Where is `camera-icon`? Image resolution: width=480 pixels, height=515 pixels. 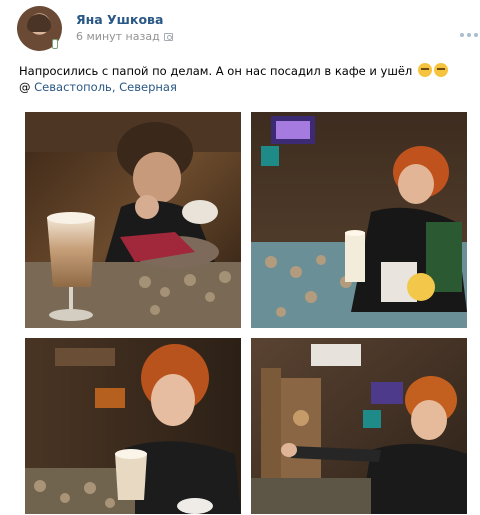
camera-icon is located at coordinates (168, 36).